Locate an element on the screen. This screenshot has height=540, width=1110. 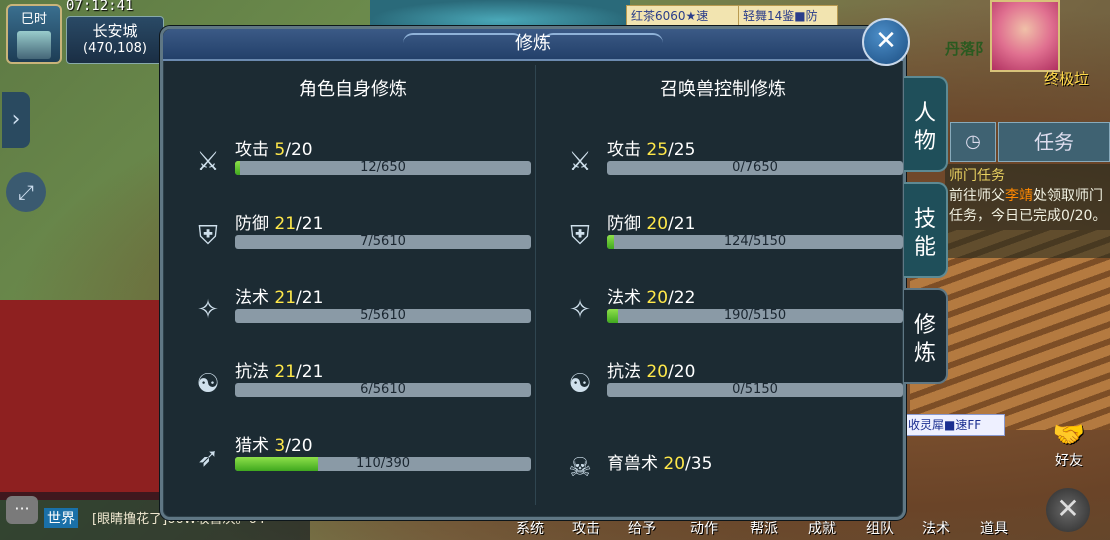
progress-text: 190/5150 is located at coordinates (755, 316).